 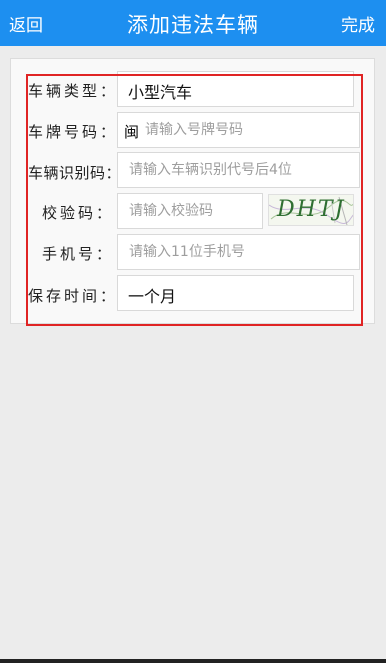 I want to click on vin-label: 车辆识别码：, so click(x=75, y=173).